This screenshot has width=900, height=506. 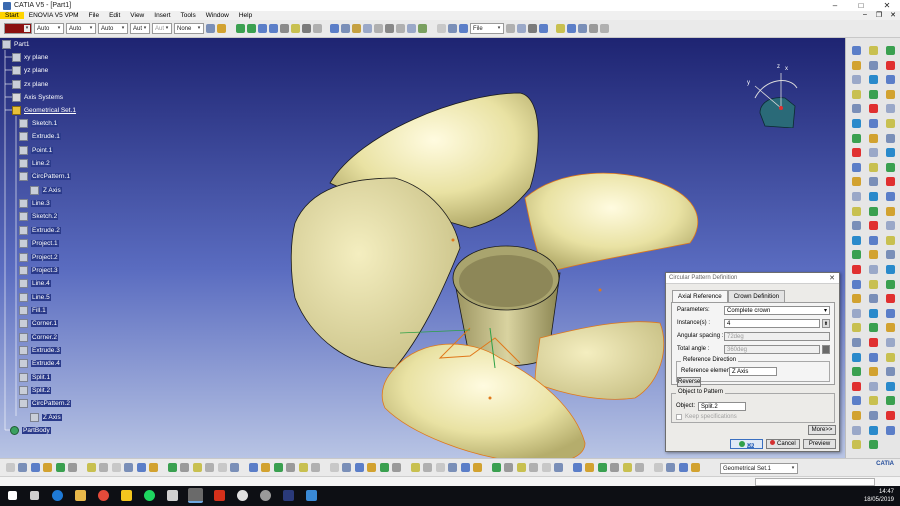 I want to click on parameters-select: Complete crown ▾, so click(x=777, y=310).